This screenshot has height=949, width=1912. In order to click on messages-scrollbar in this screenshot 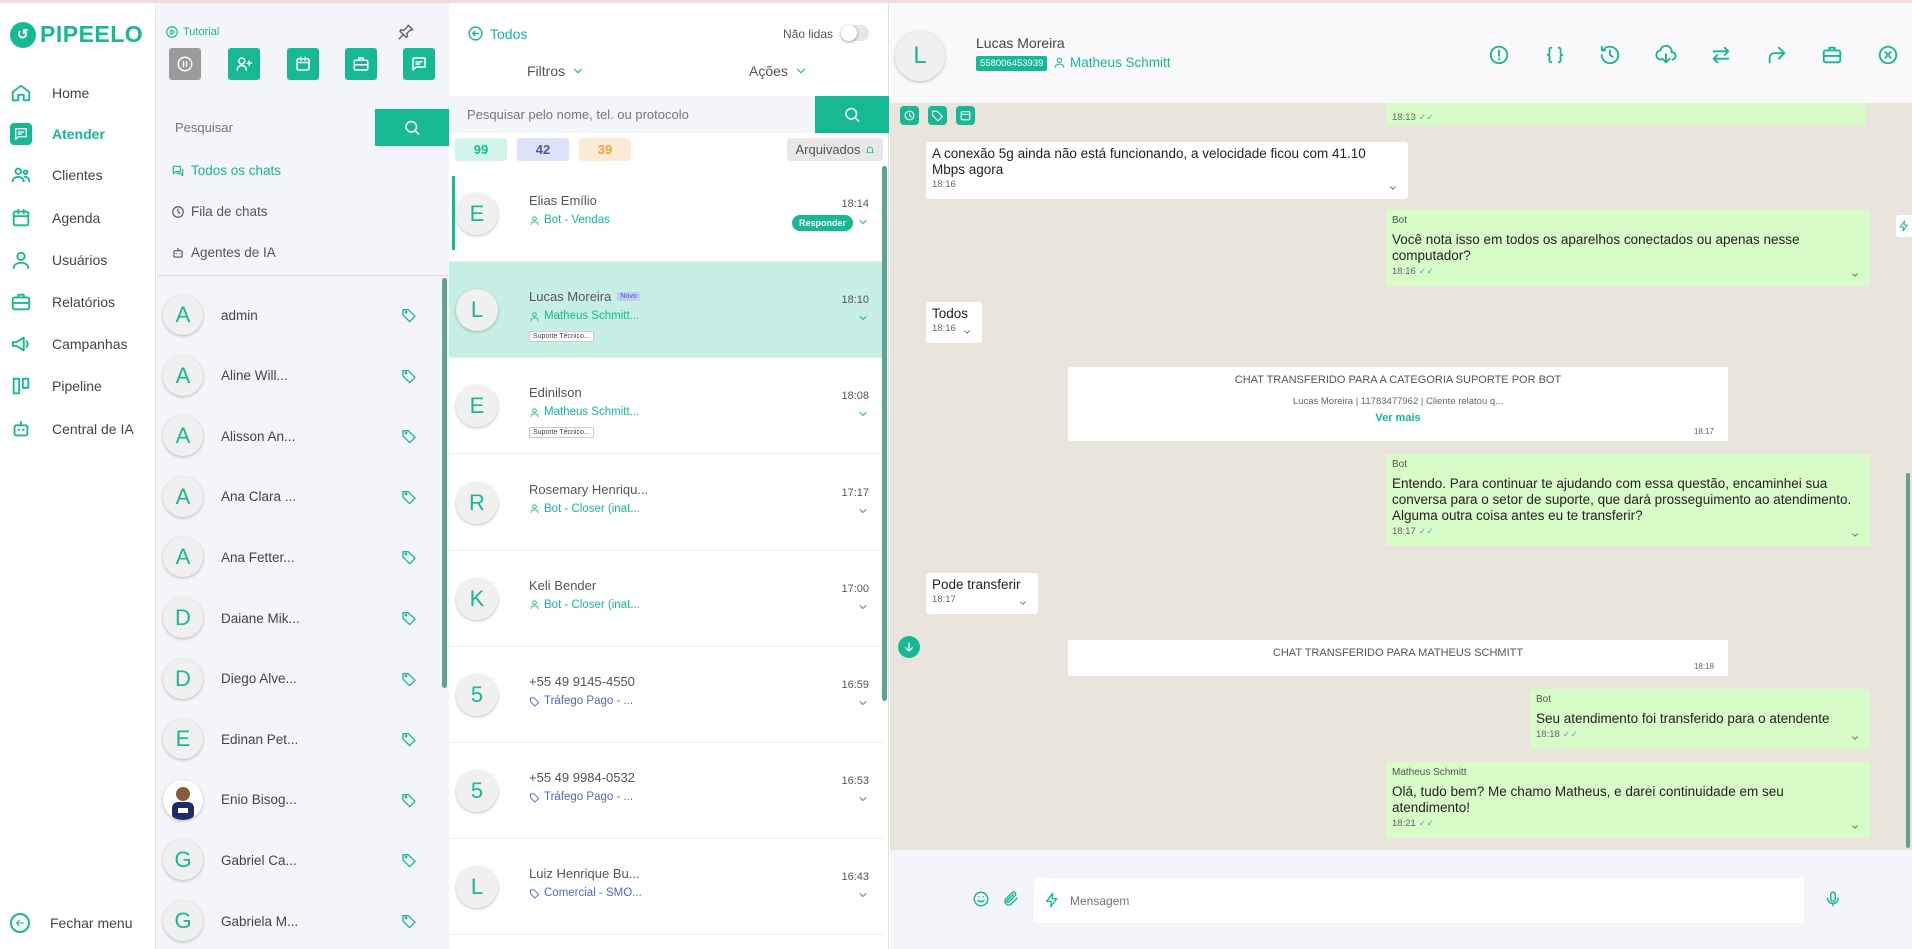, I will do `click(1908, 660)`.